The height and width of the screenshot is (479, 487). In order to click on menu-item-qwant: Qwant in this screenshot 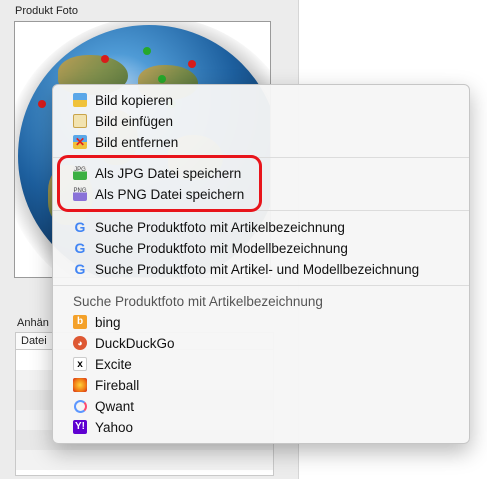, I will do `click(261, 406)`.